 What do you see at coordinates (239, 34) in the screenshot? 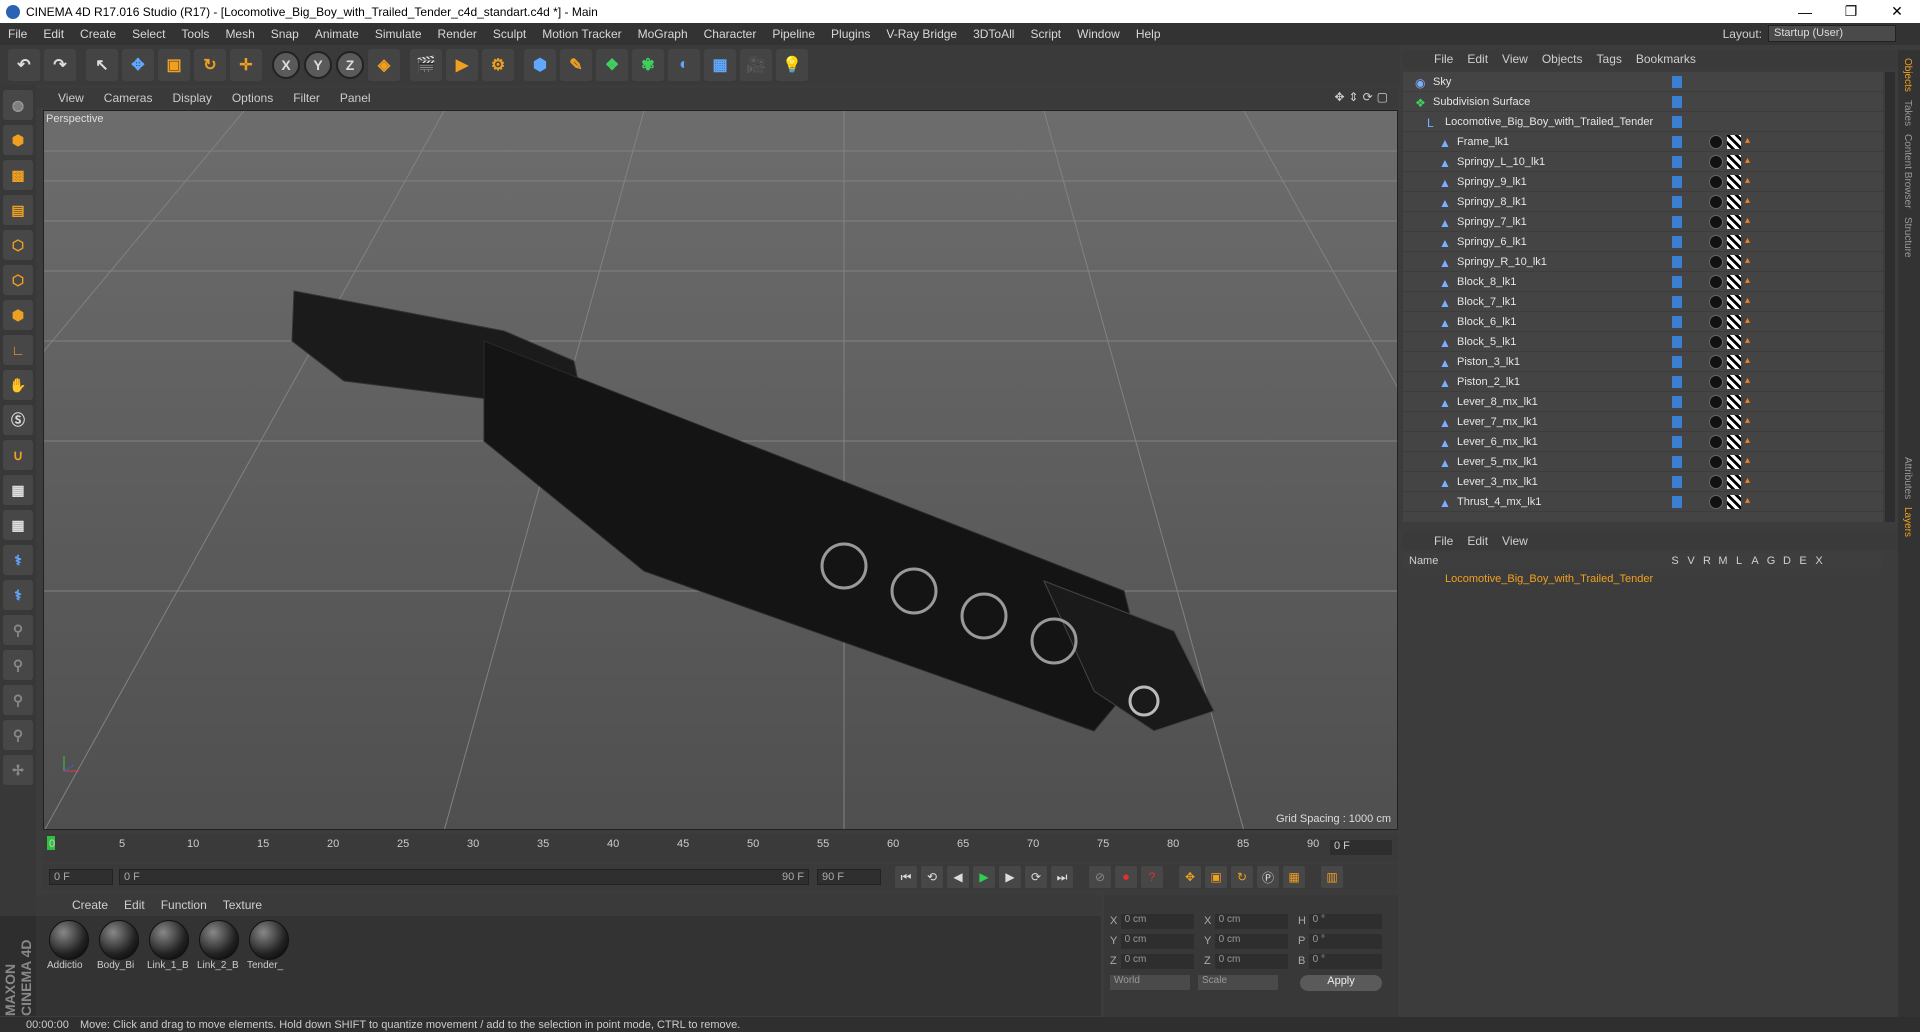
I see `menu-mesh: Mesh` at bounding box center [239, 34].